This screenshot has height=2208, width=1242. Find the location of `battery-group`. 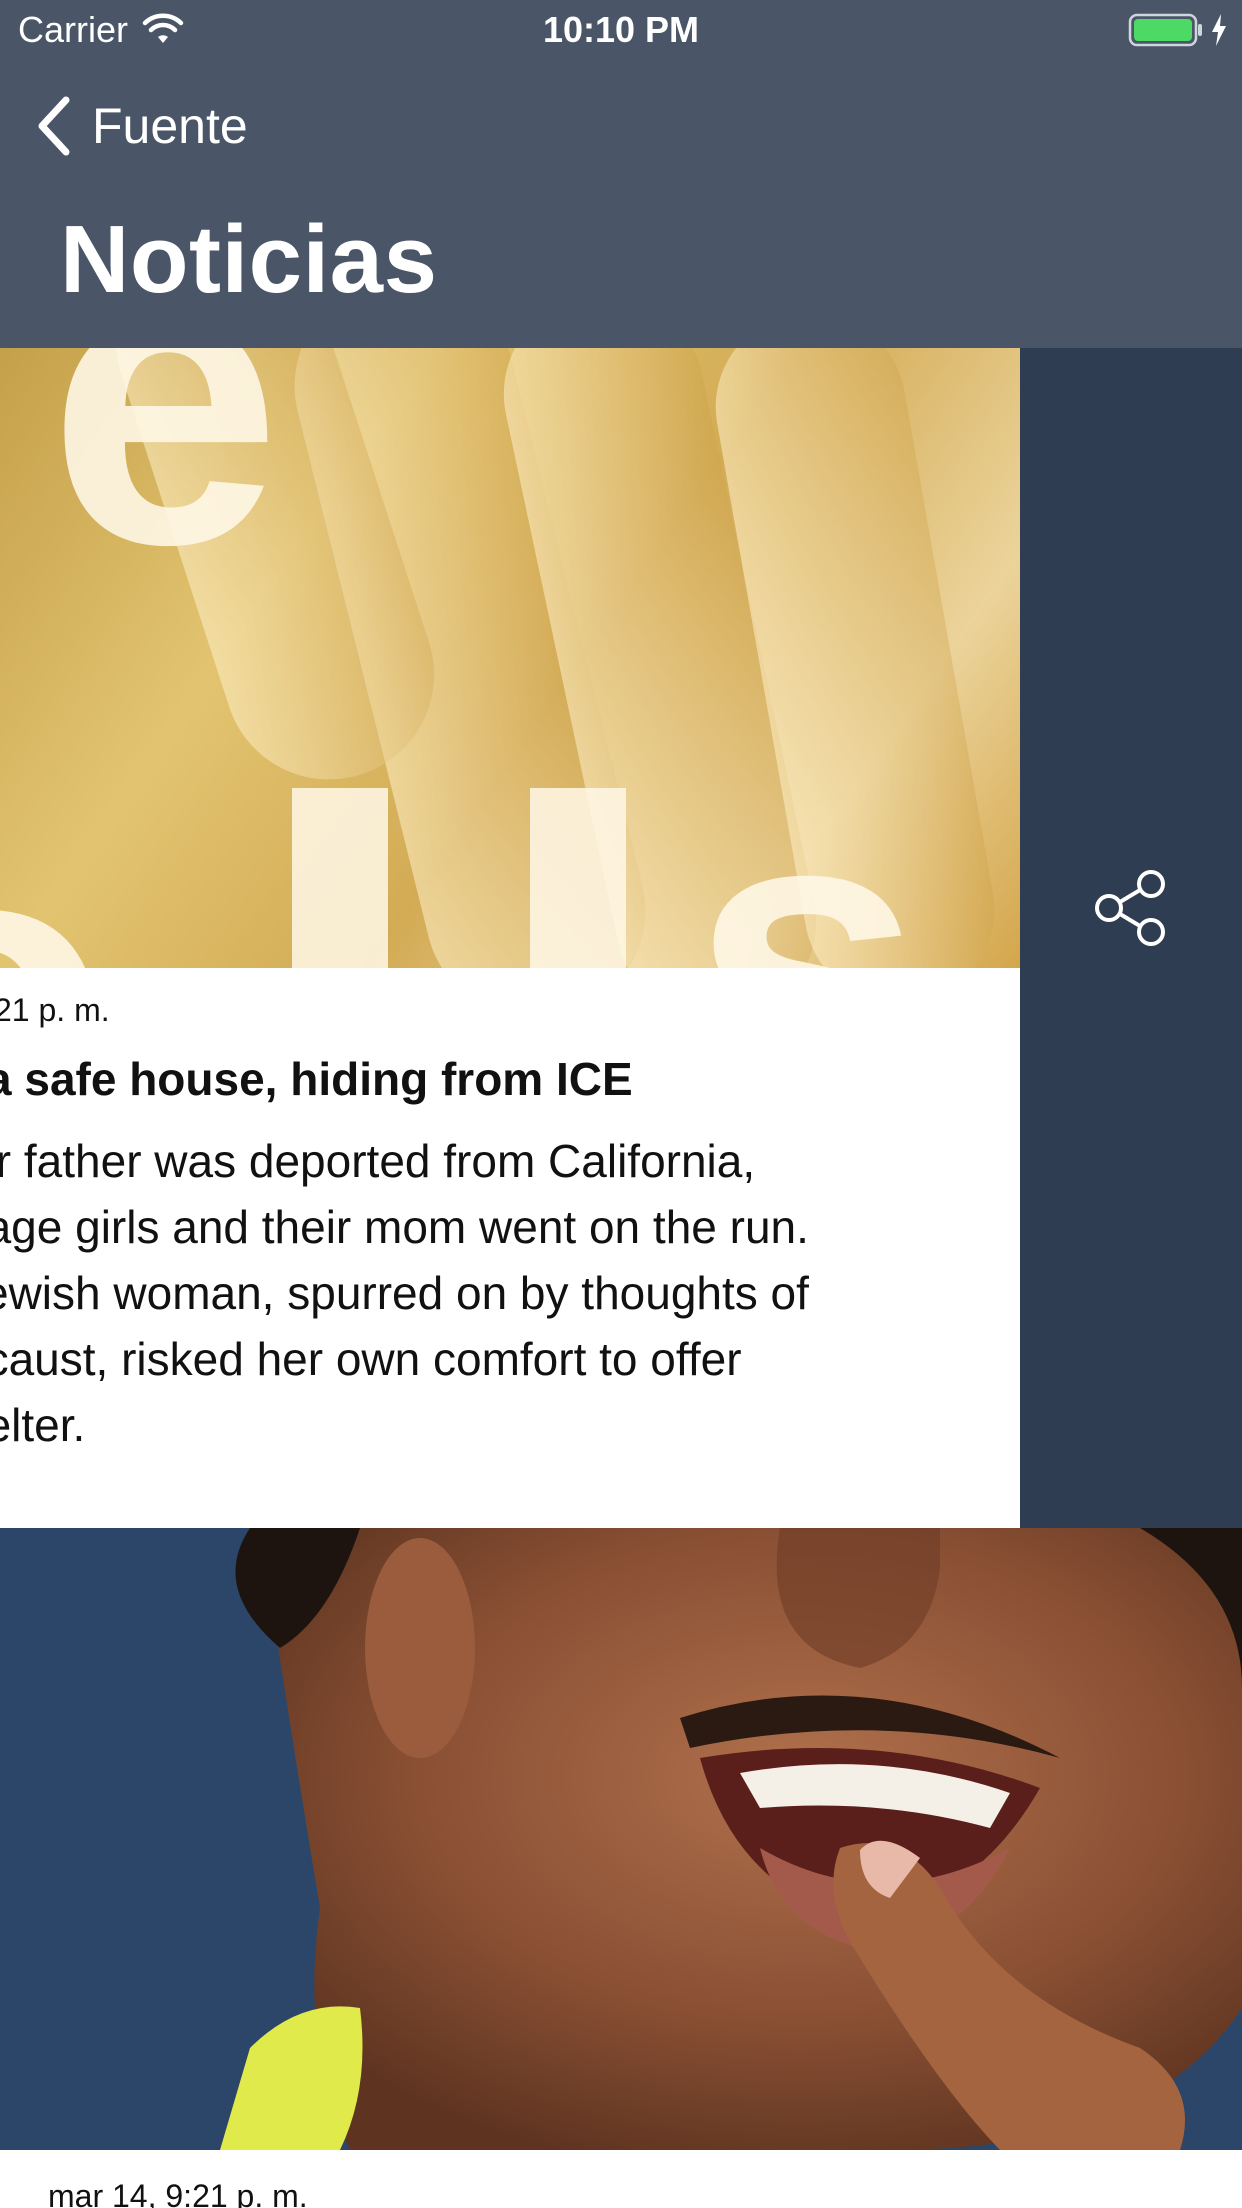

battery-group is located at coordinates (1178, 30).